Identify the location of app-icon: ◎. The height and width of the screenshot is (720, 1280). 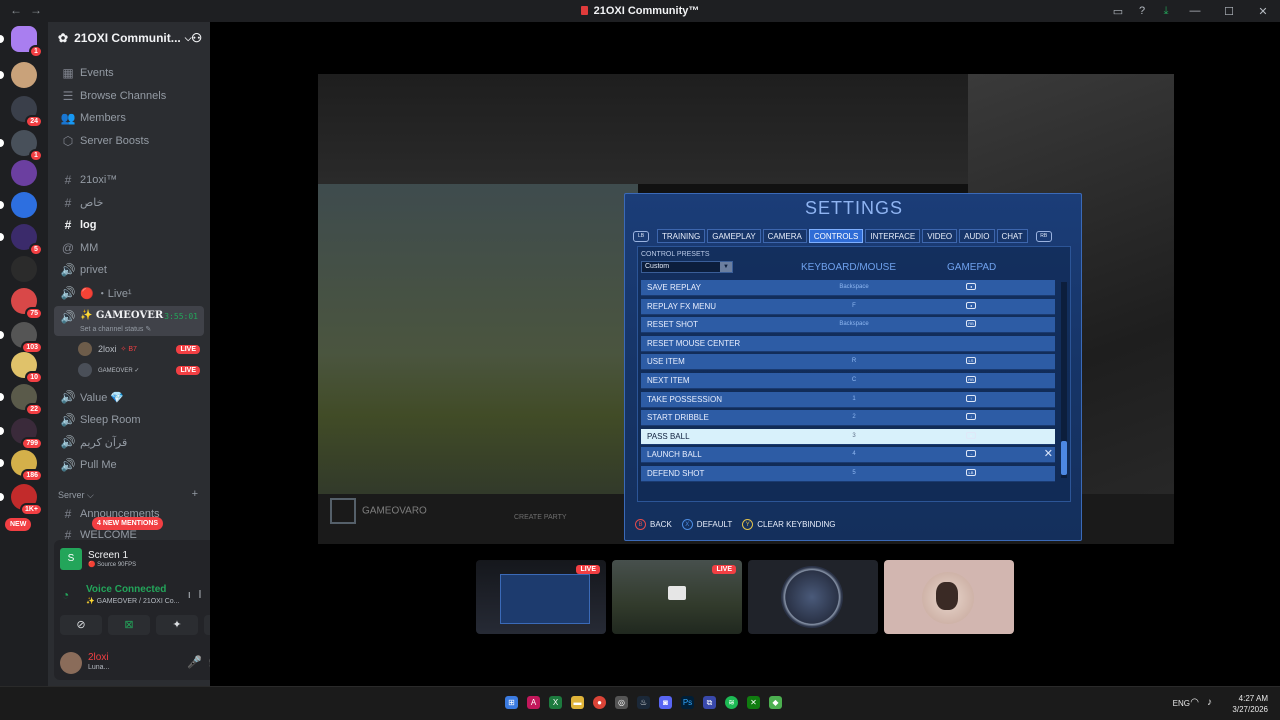
(621, 702).